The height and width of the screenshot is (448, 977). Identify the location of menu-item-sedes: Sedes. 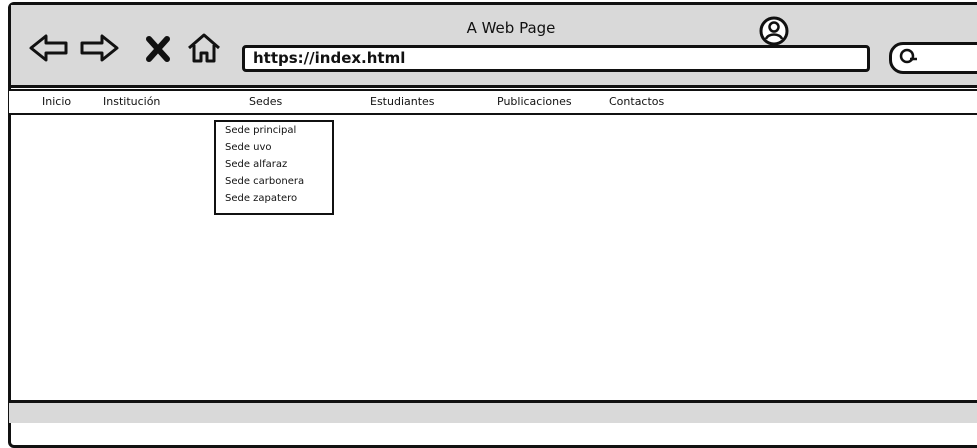
(265, 101).